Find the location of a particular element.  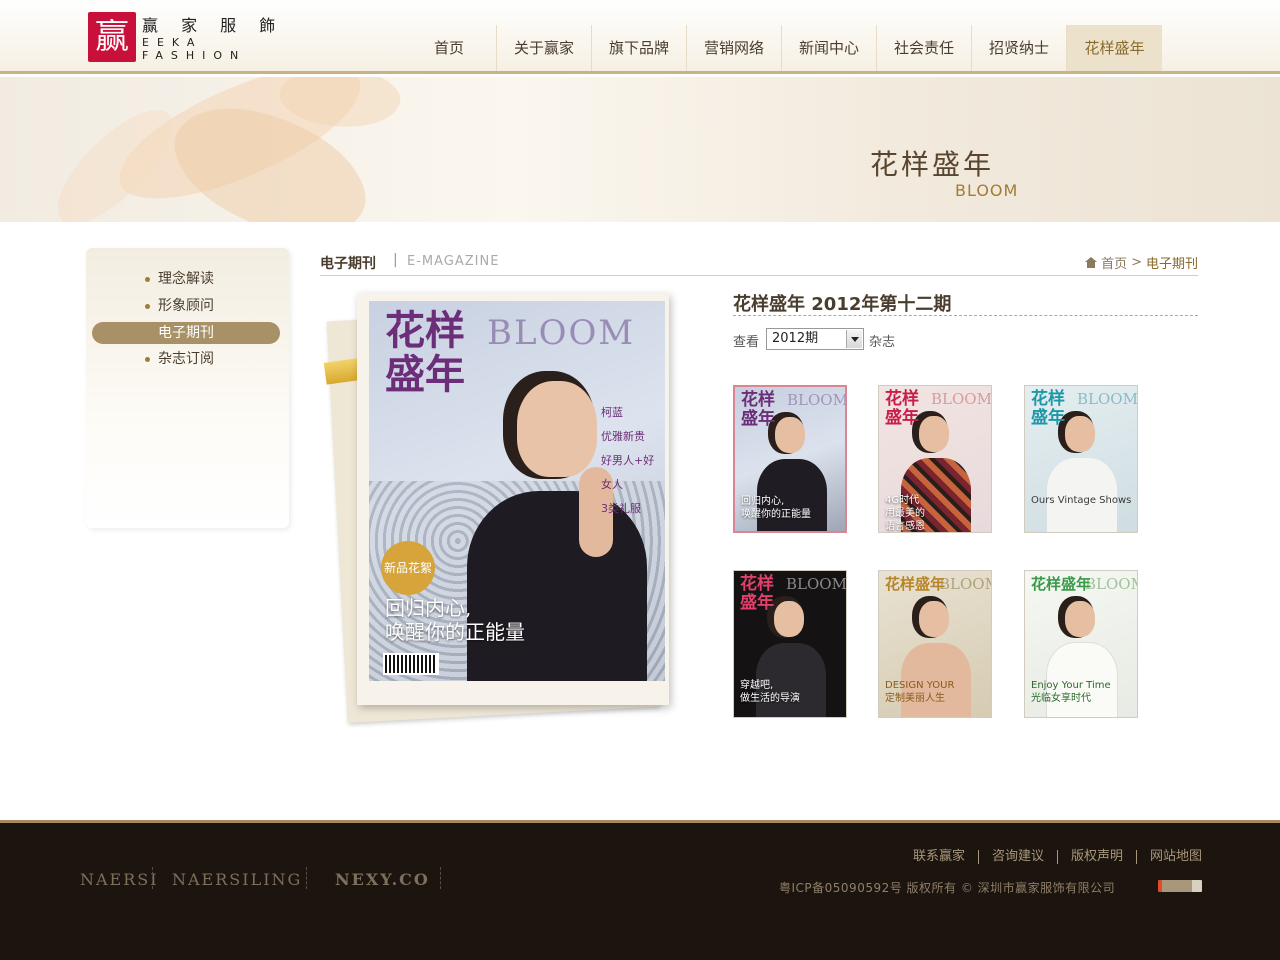

footer-link-contact: 联系赢家 is located at coordinates (939, 857).